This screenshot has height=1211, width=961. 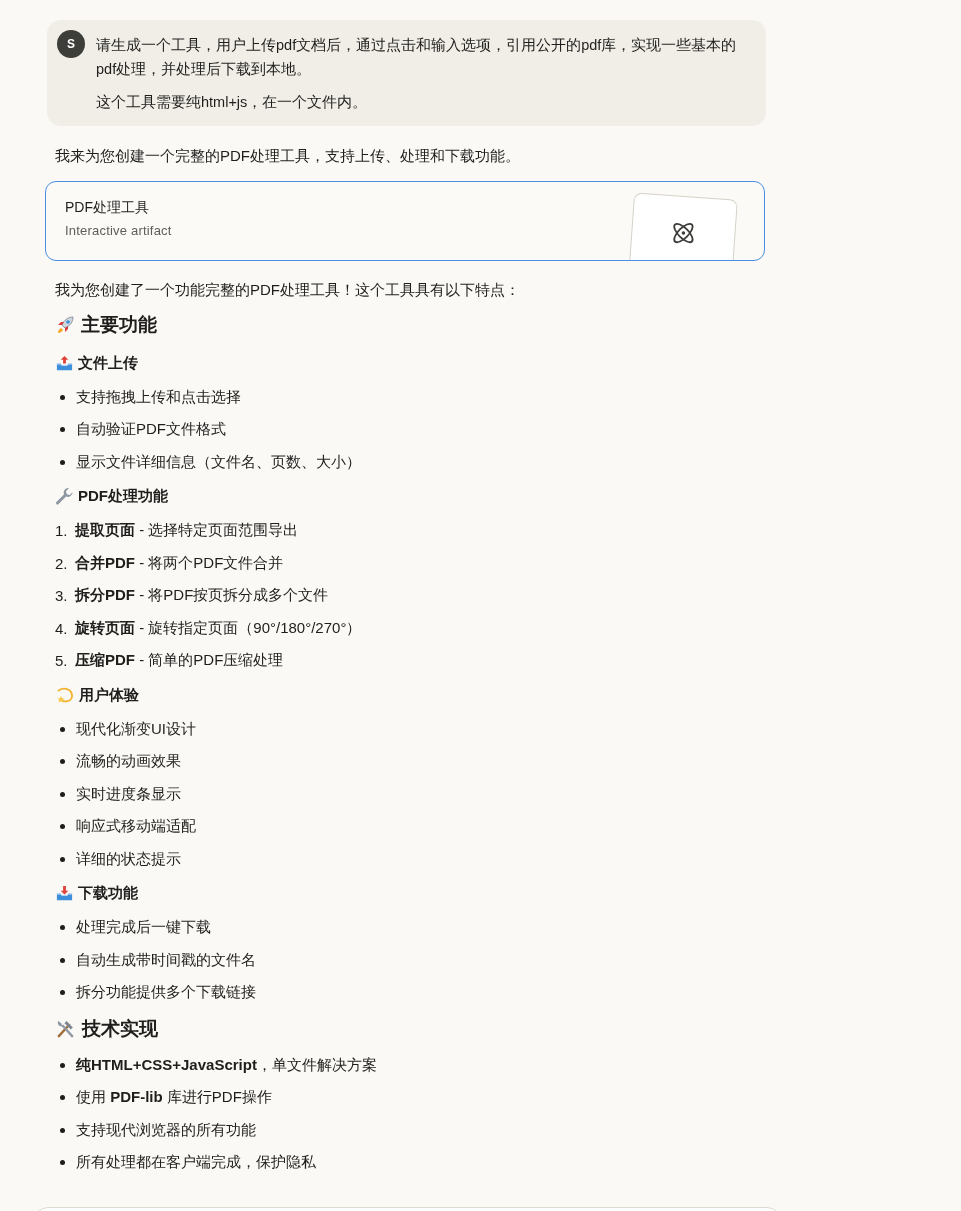 What do you see at coordinates (109, 695) in the screenshot?
I see `section-heading: 用户体验` at bounding box center [109, 695].